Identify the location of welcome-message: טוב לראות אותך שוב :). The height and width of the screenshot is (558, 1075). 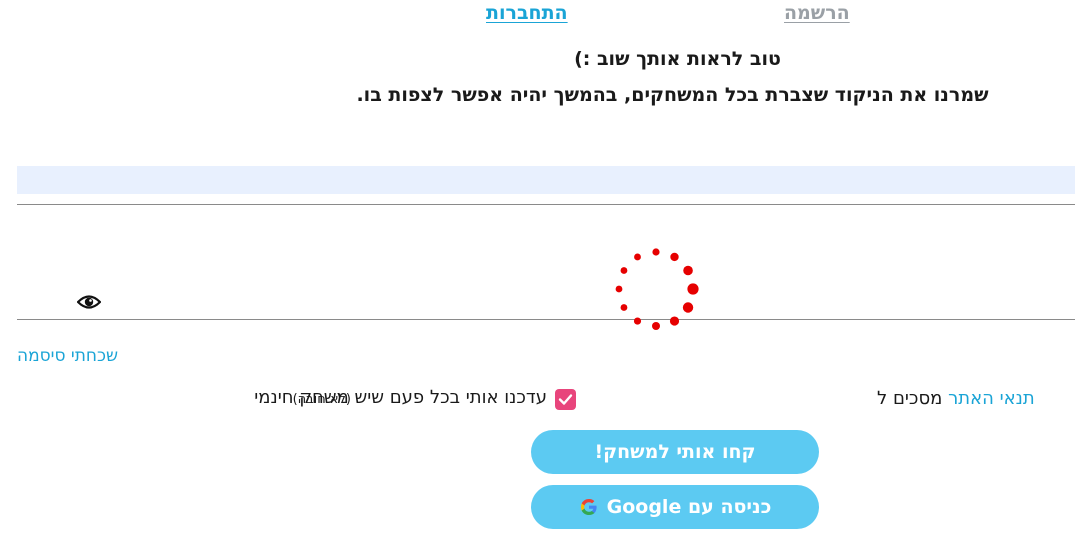
(677, 59).